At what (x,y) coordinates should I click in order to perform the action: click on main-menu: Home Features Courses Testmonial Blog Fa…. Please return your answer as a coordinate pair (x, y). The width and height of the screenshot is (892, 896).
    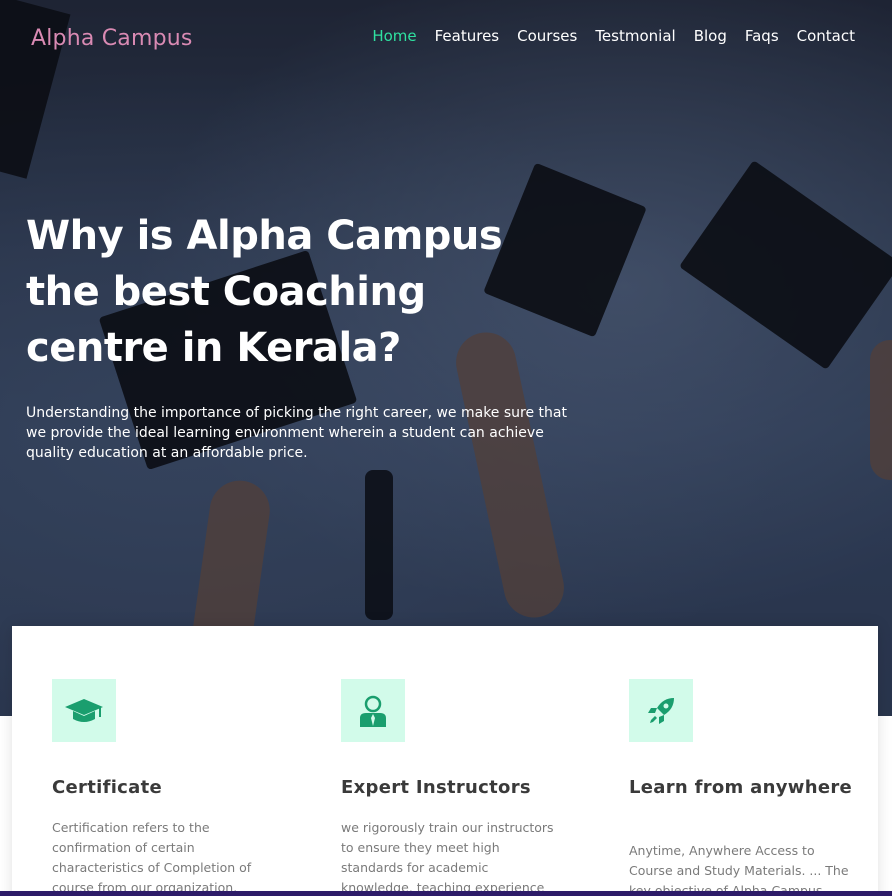
    Looking at the image, I should click on (613, 36).